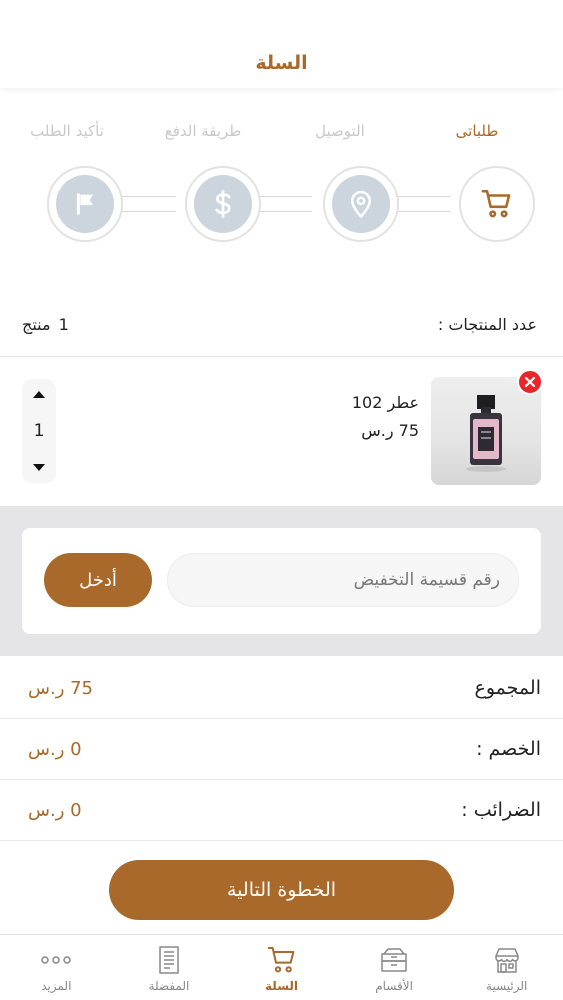 The width and height of the screenshot is (563, 1000). I want to click on flag-icon, so click(85, 204).